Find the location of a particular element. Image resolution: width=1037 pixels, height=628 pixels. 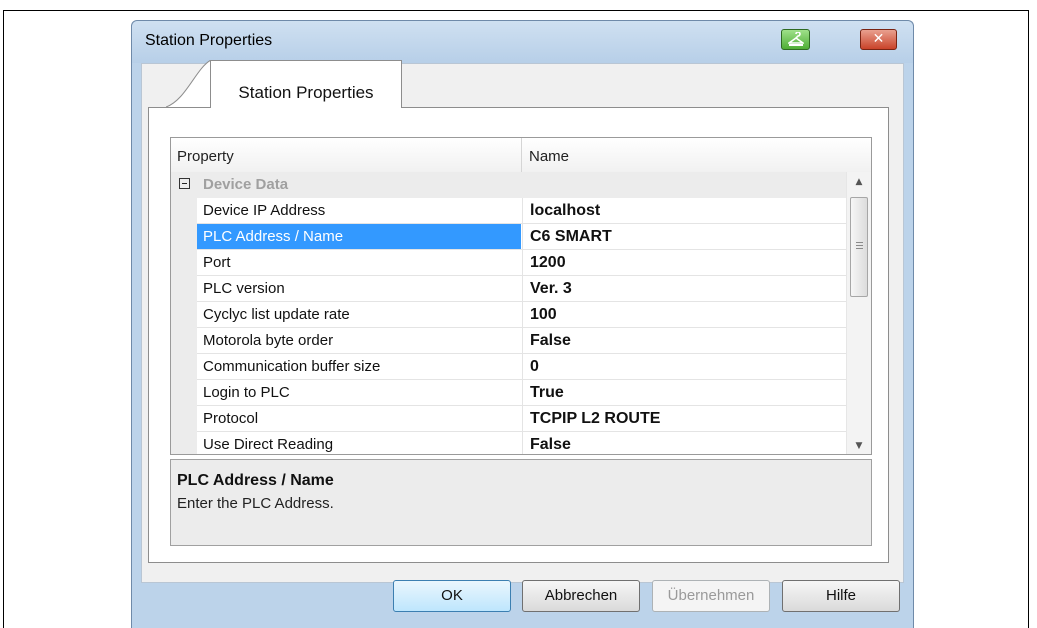

scroll-up-icon: ▲ is located at coordinates (859, 182).